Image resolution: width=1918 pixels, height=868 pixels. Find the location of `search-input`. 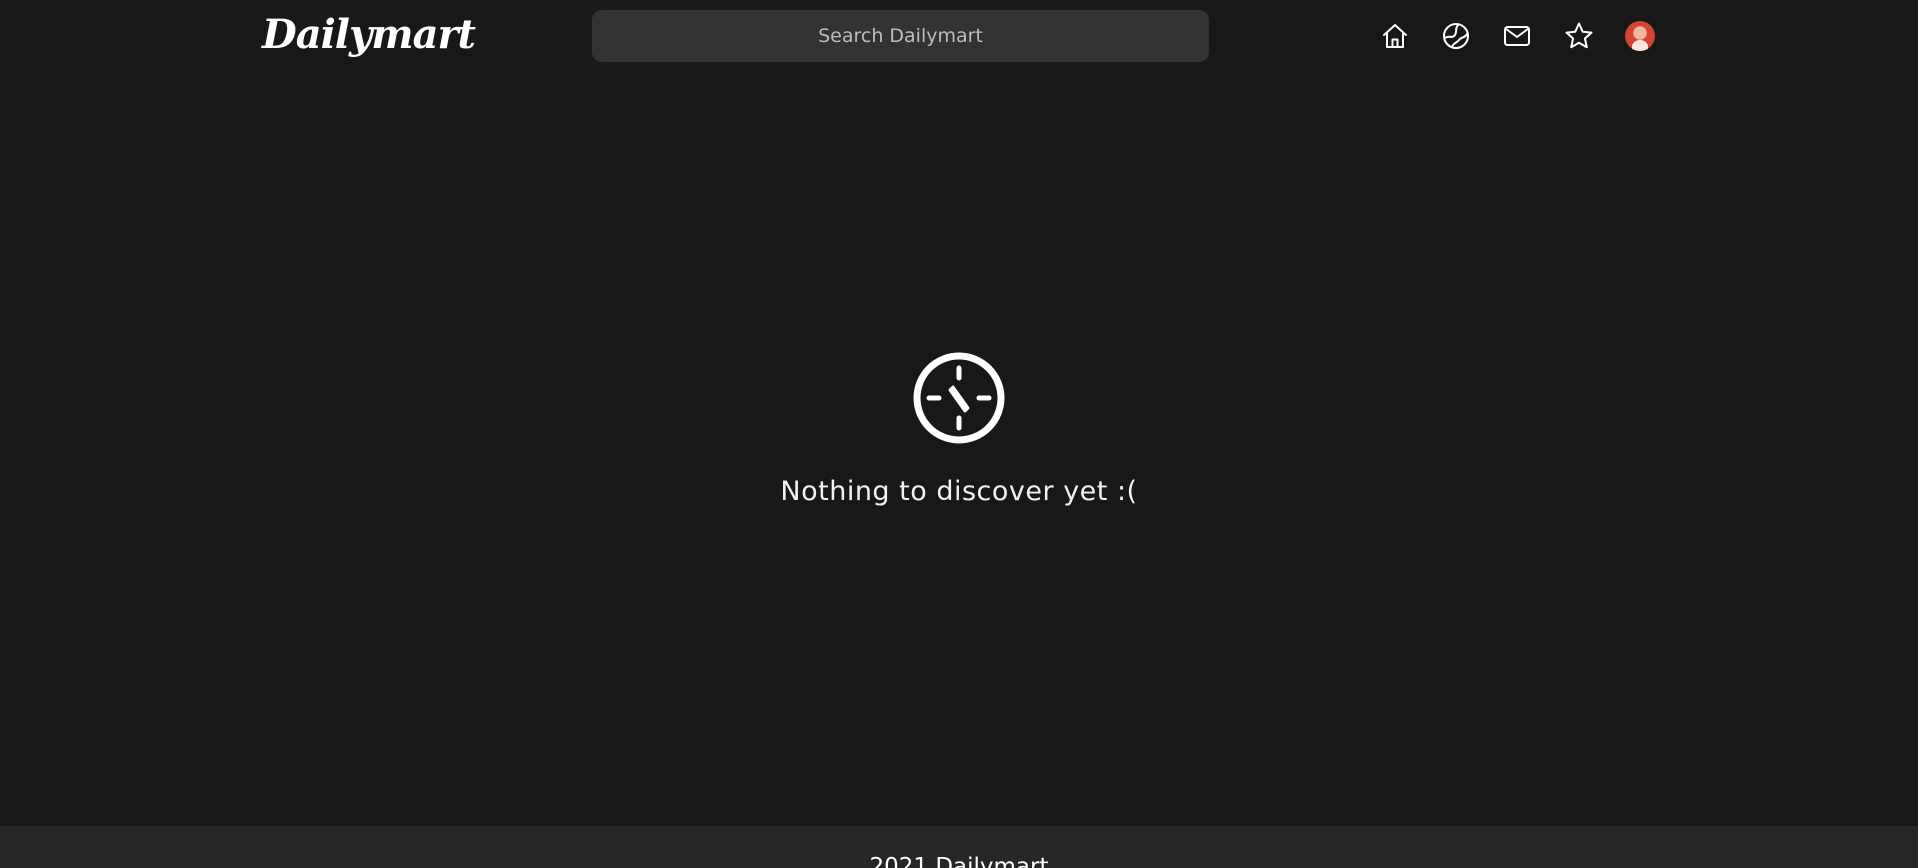

search-input is located at coordinates (900, 36).